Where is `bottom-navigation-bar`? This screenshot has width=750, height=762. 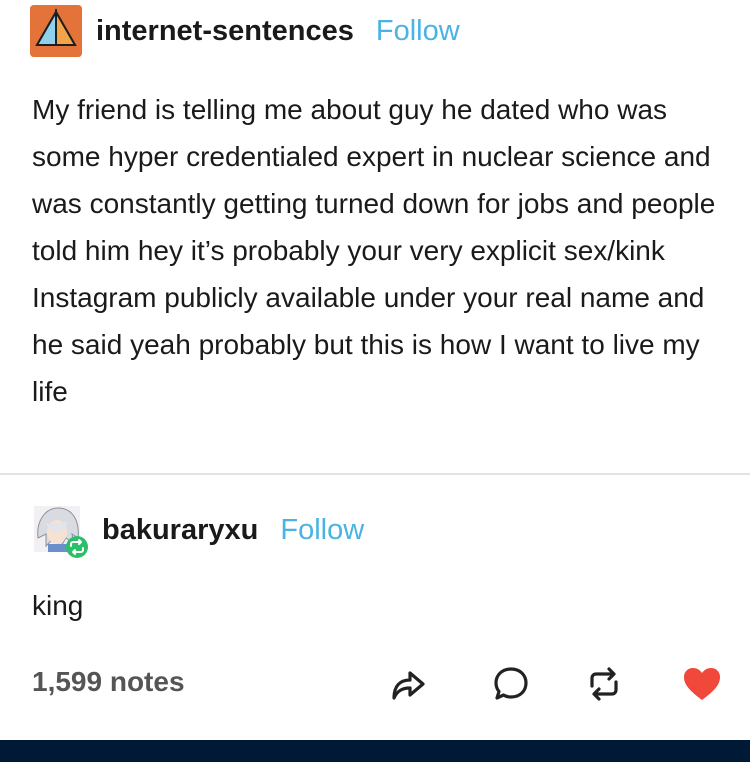
bottom-navigation-bar is located at coordinates (375, 751).